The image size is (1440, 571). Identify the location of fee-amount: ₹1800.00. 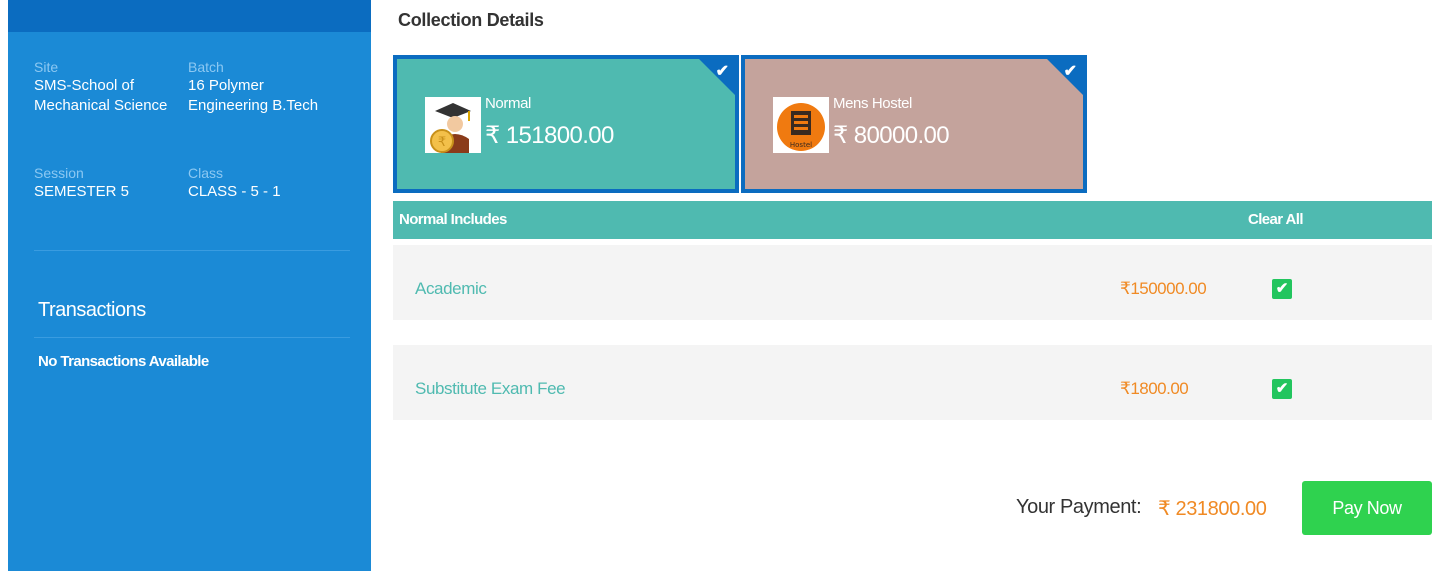
(1154, 388).